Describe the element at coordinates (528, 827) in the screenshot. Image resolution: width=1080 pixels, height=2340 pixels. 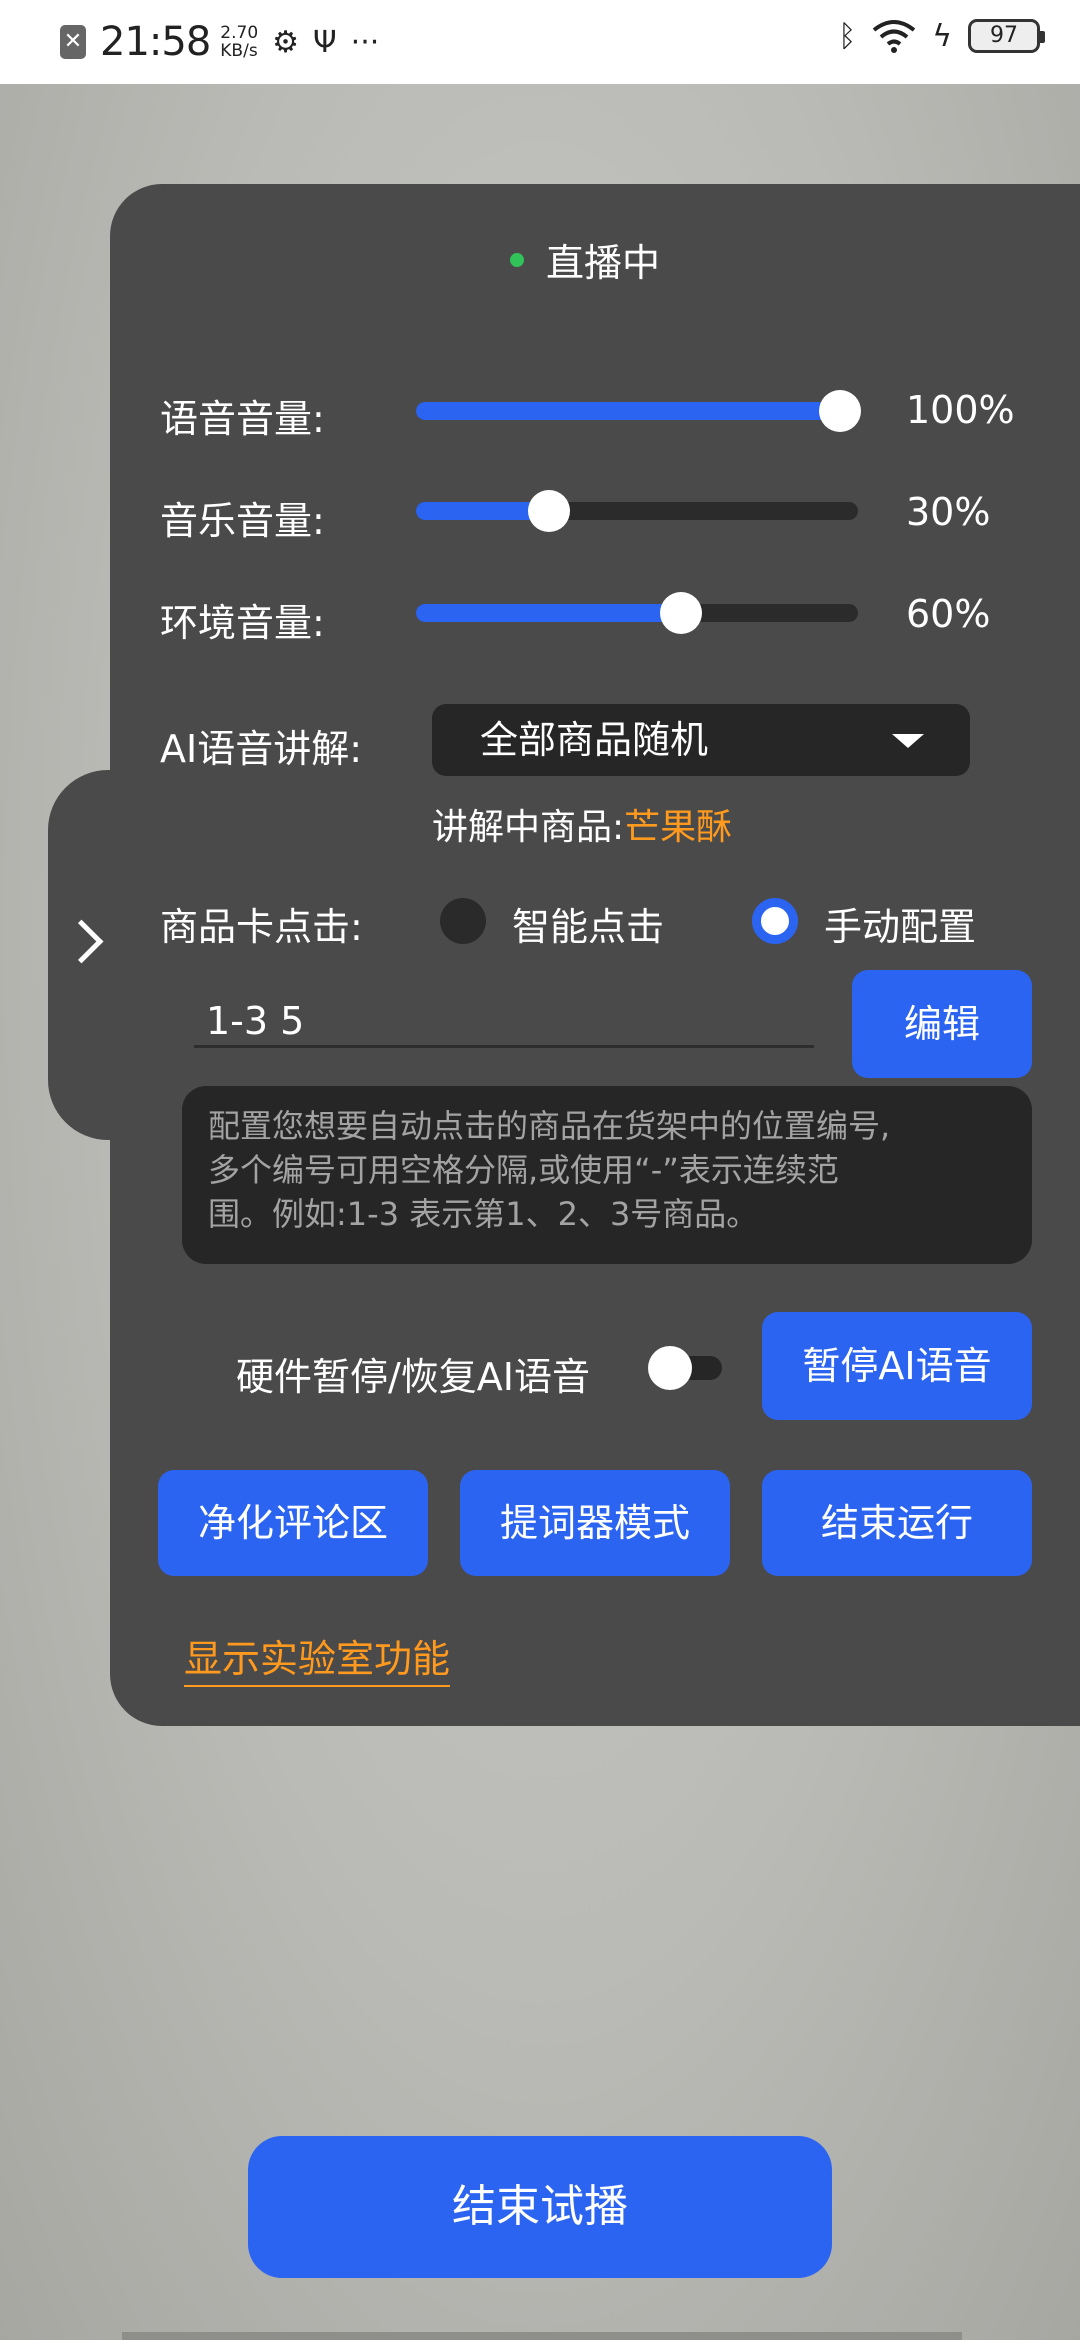
I see `current-product-label: 讲解中商品:` at that location.